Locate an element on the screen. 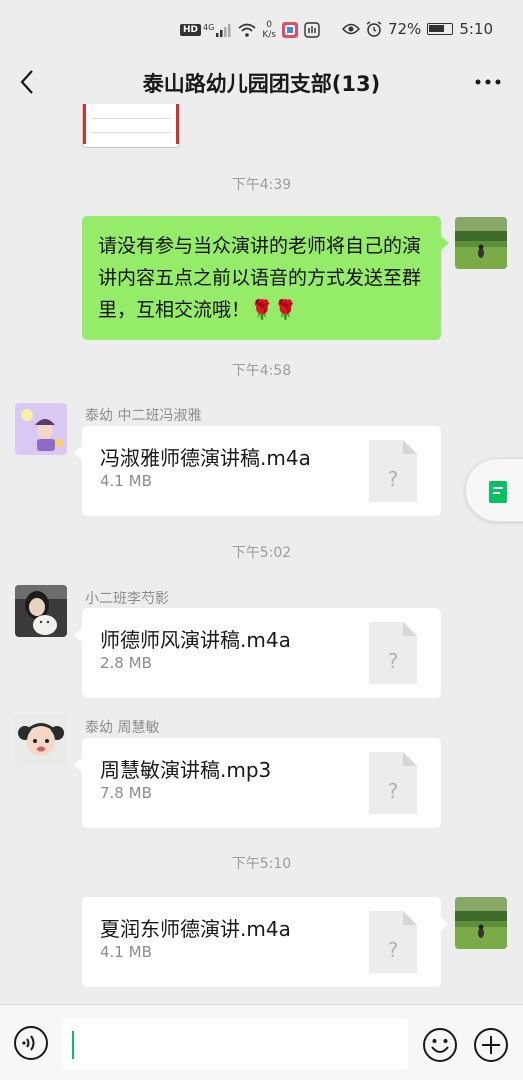 The width and height of the screenshot is (523, 1080). timestamp: 下午5:02 is located at coordinates (261, 553).